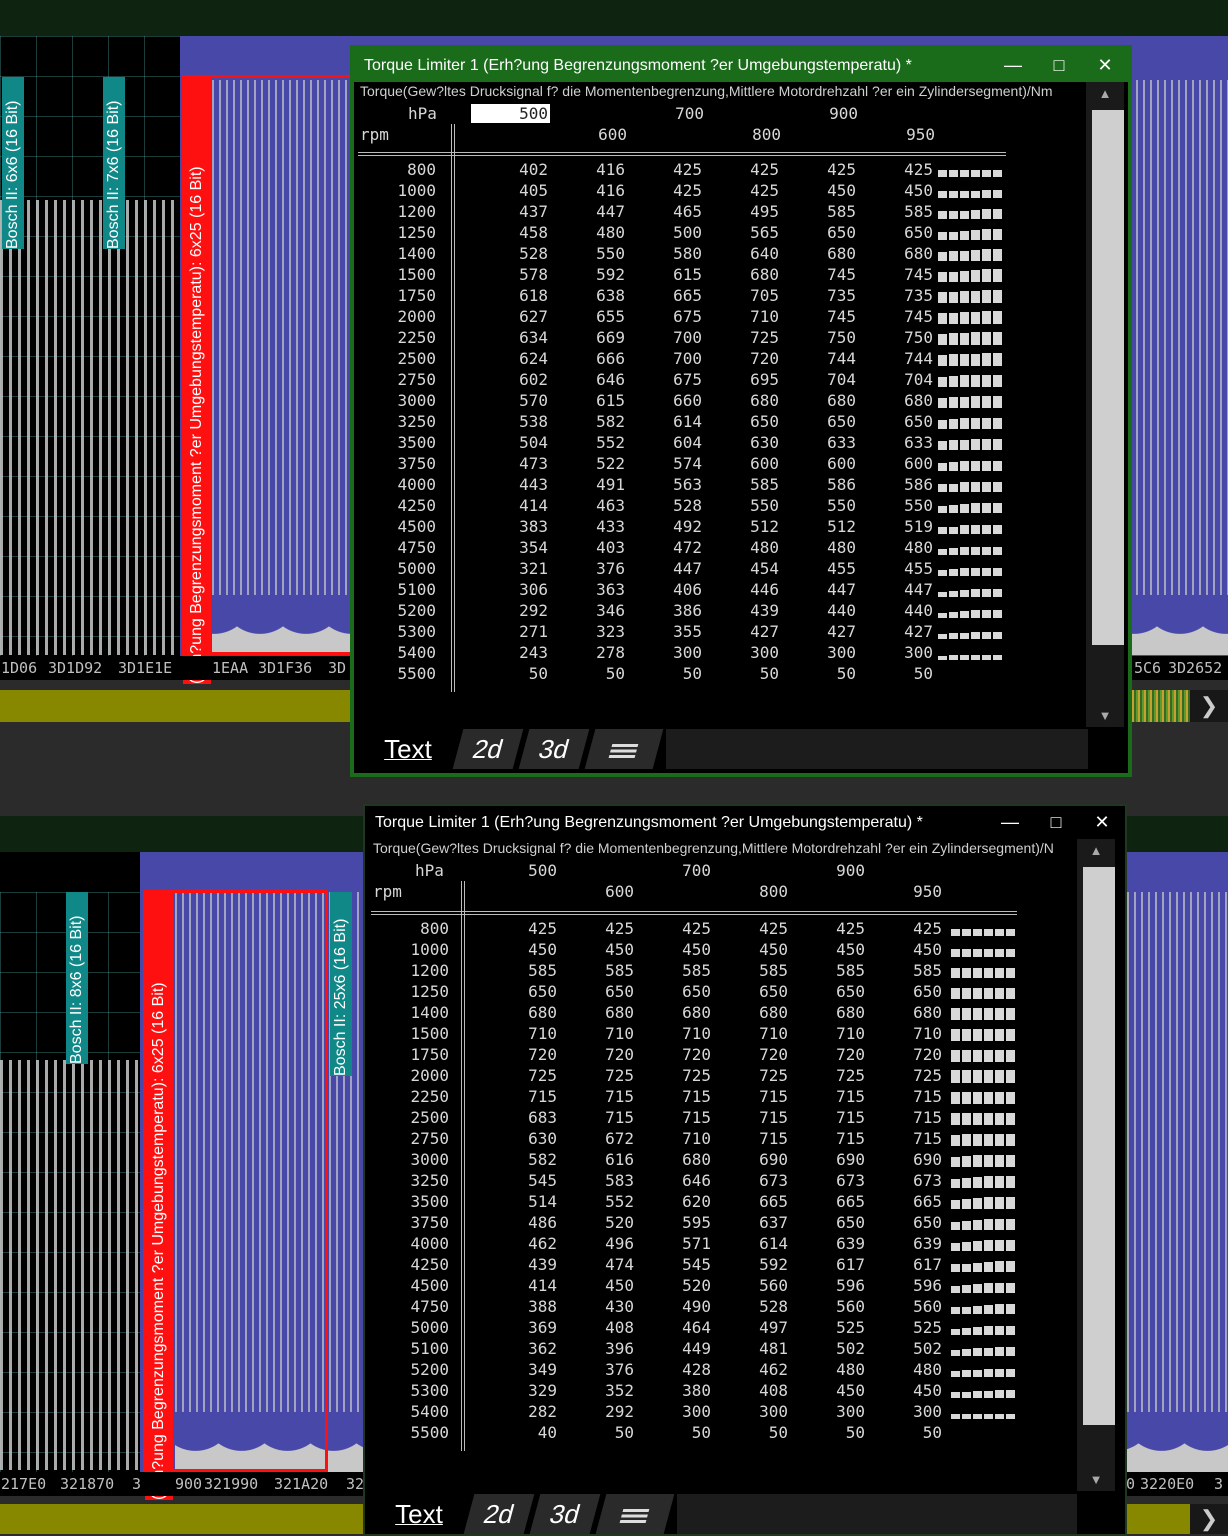 This screenshot has height=1536, width=1228. Describe the element at coordinates (903, 1306) in the screenshot. I see `table-cell: 560` at that location.